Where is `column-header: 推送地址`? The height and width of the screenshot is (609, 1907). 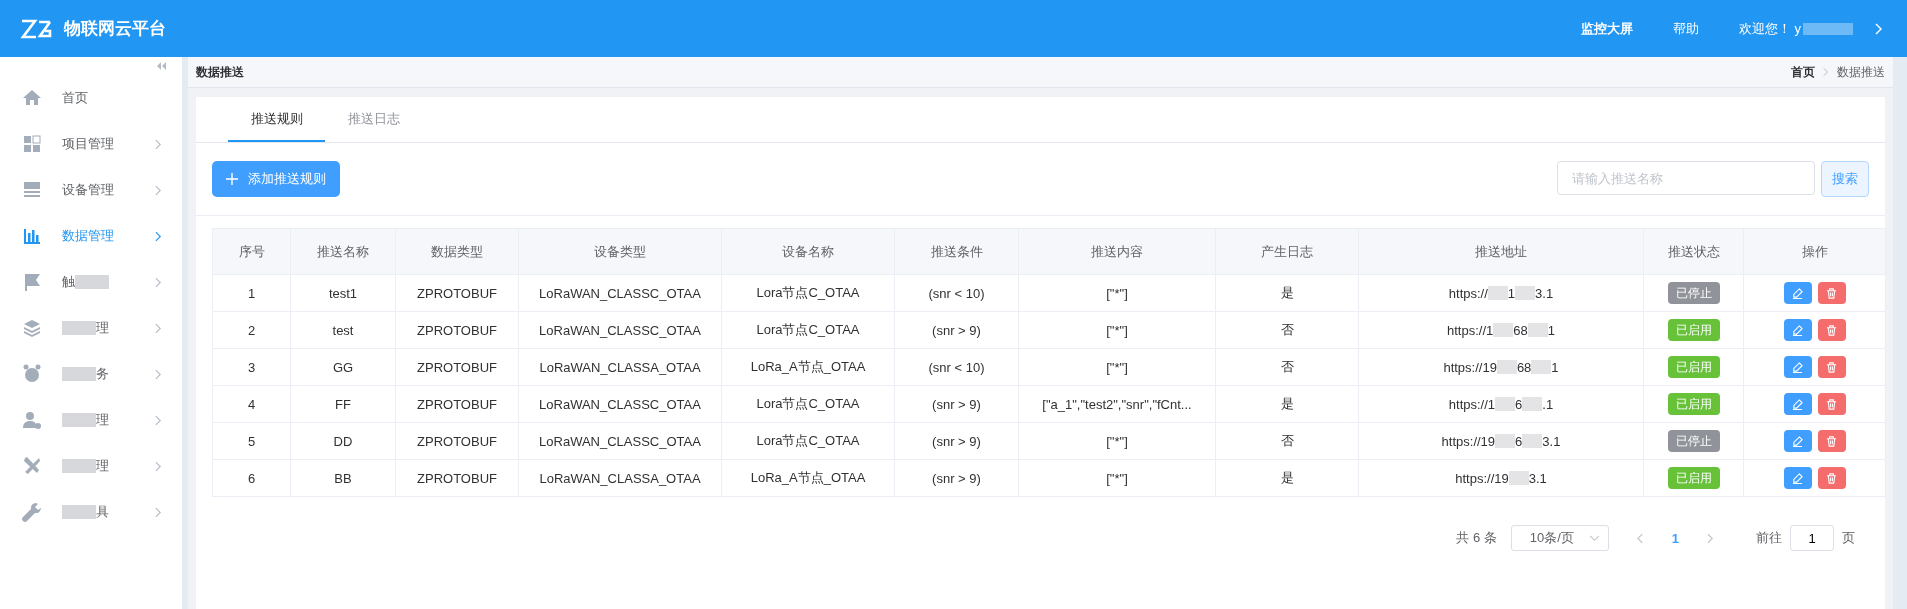
column-header: 推送地址 is located at coordinates (1501, 251).